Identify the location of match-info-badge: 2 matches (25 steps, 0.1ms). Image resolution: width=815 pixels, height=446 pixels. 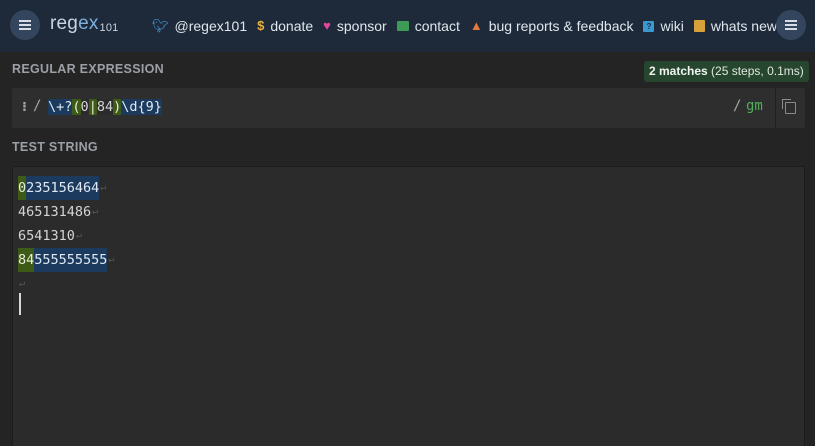
(726, 71).